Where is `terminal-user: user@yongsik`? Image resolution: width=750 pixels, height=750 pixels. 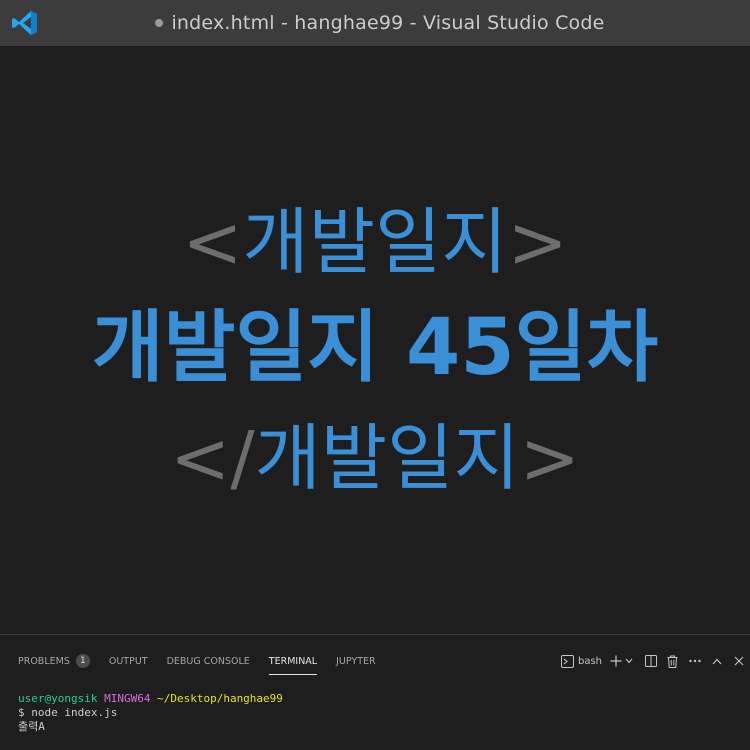
terminal-user: user@yongsik is located at coordinates (58, 698).